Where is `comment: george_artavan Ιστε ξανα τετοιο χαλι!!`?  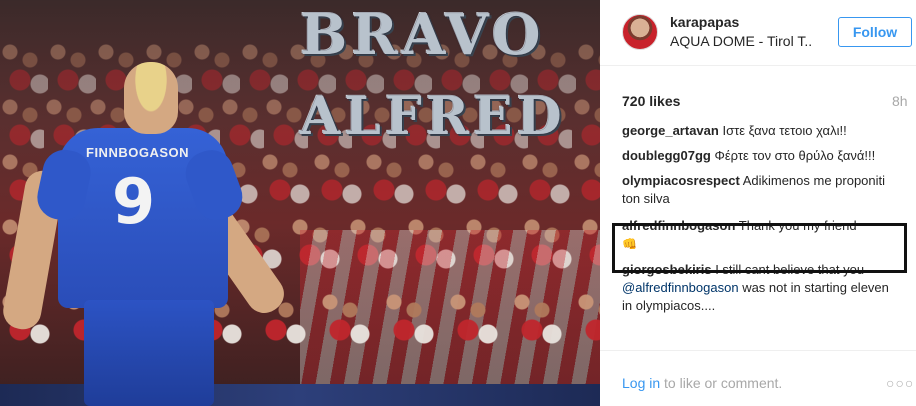
comment: george_artavan Ιστε ξανα τετοιο χαλι!! is located at coordinates (762, 131).